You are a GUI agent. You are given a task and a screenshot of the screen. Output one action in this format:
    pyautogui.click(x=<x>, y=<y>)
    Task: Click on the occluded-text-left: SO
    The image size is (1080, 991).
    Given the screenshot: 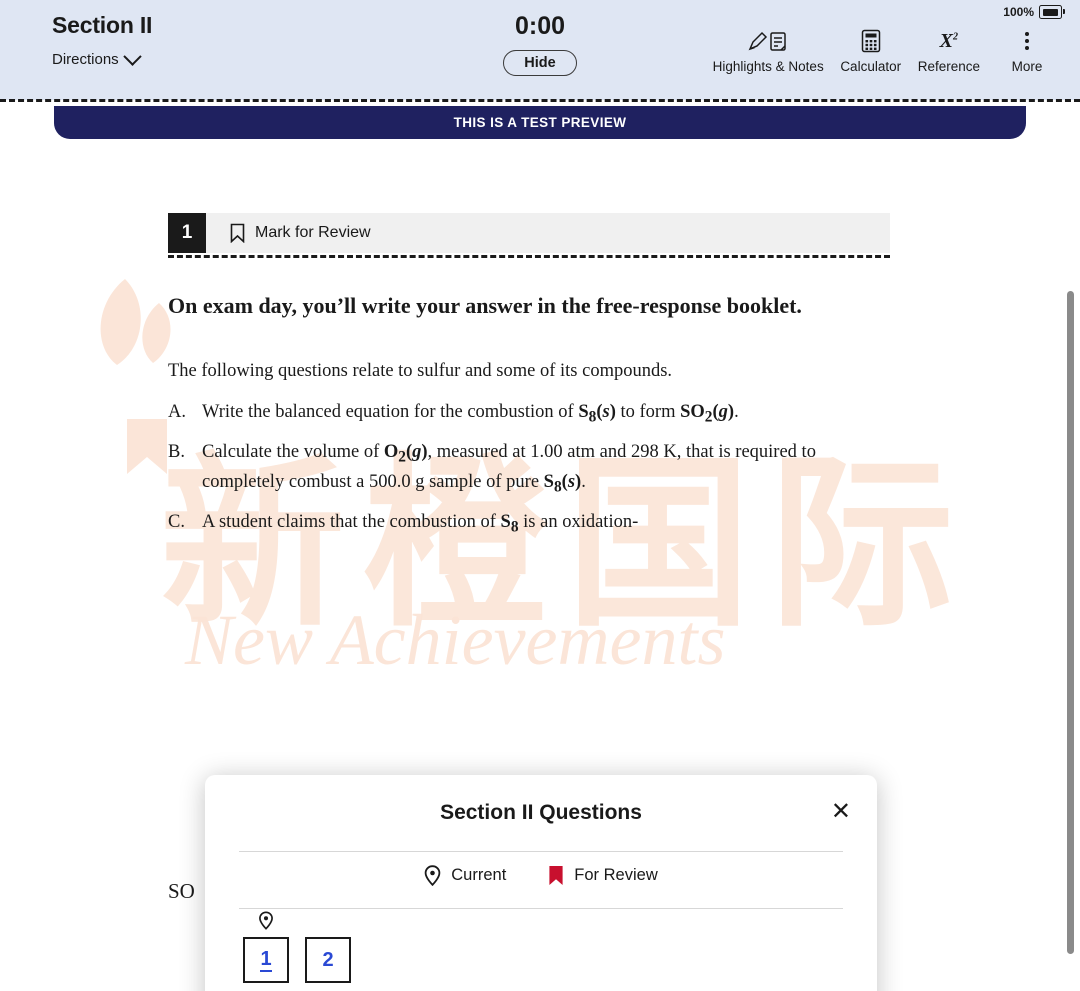 What is the action you would take?
    pyautogui.click(x=181, y=891)
    